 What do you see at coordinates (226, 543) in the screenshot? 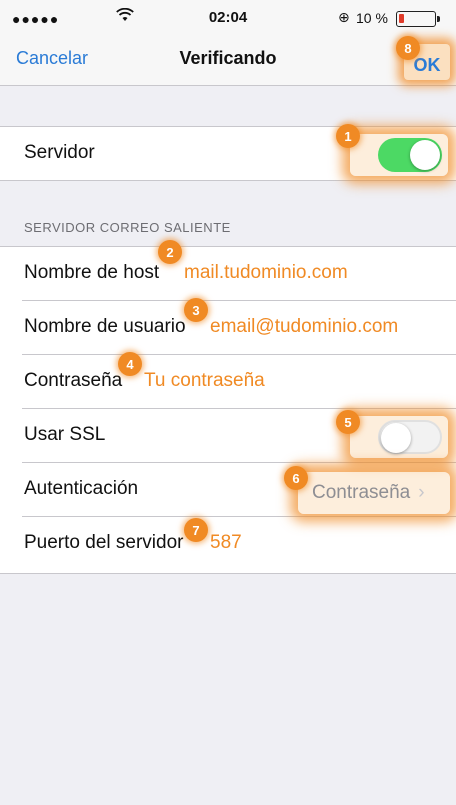
I see `port-value: 587` at bounding box center [226, 543].